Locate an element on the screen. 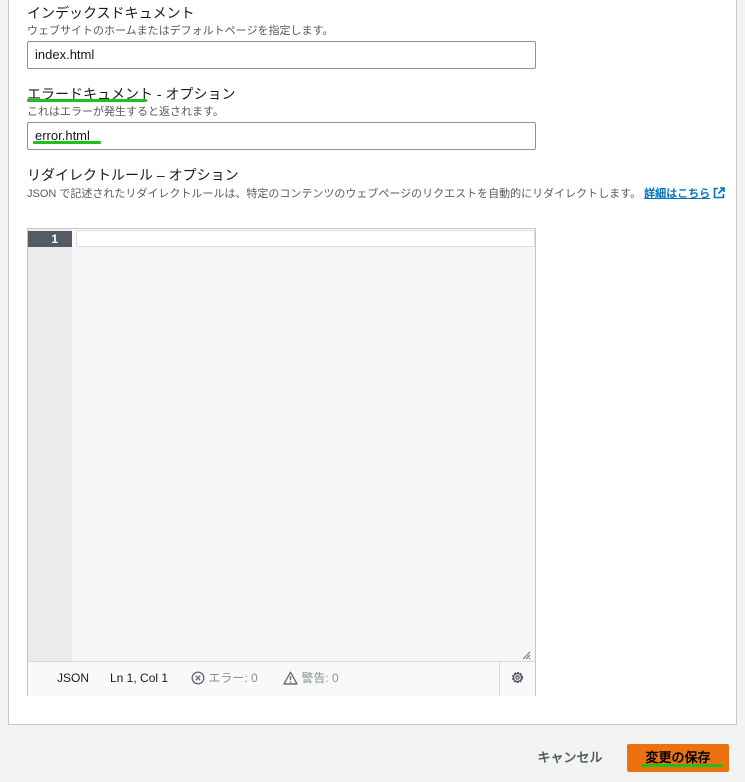  editor-settings-button is located at coordinates (517, 679).